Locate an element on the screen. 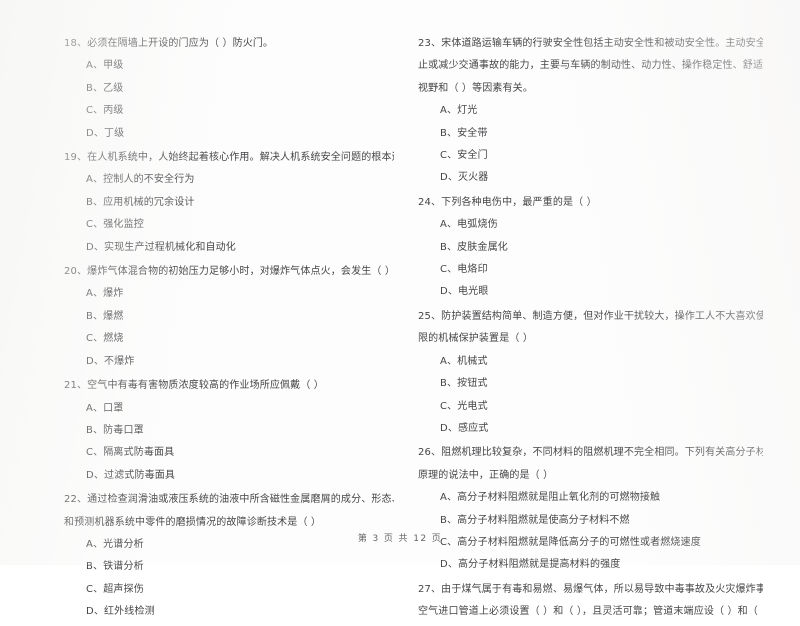 The width and height of the screenshot is (800, 626). question-stem: 20、爆炸气体混合物的初始压力足够小时，对爆炸气体点火，会发生（ ）现象。 is located at coordinates (229, 272).